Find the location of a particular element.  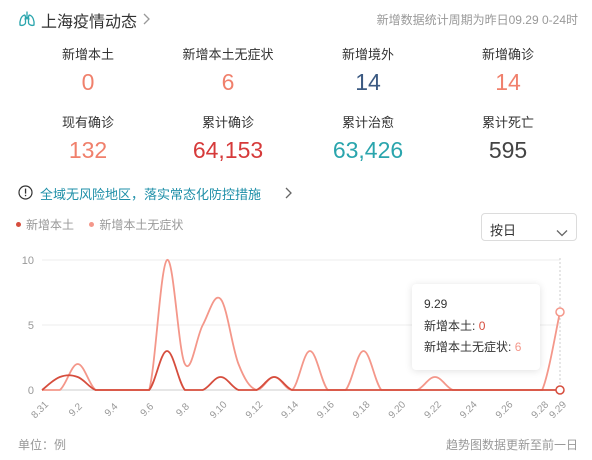

stat-label: 新增本土无症状 is located at coordinates (228, 54).